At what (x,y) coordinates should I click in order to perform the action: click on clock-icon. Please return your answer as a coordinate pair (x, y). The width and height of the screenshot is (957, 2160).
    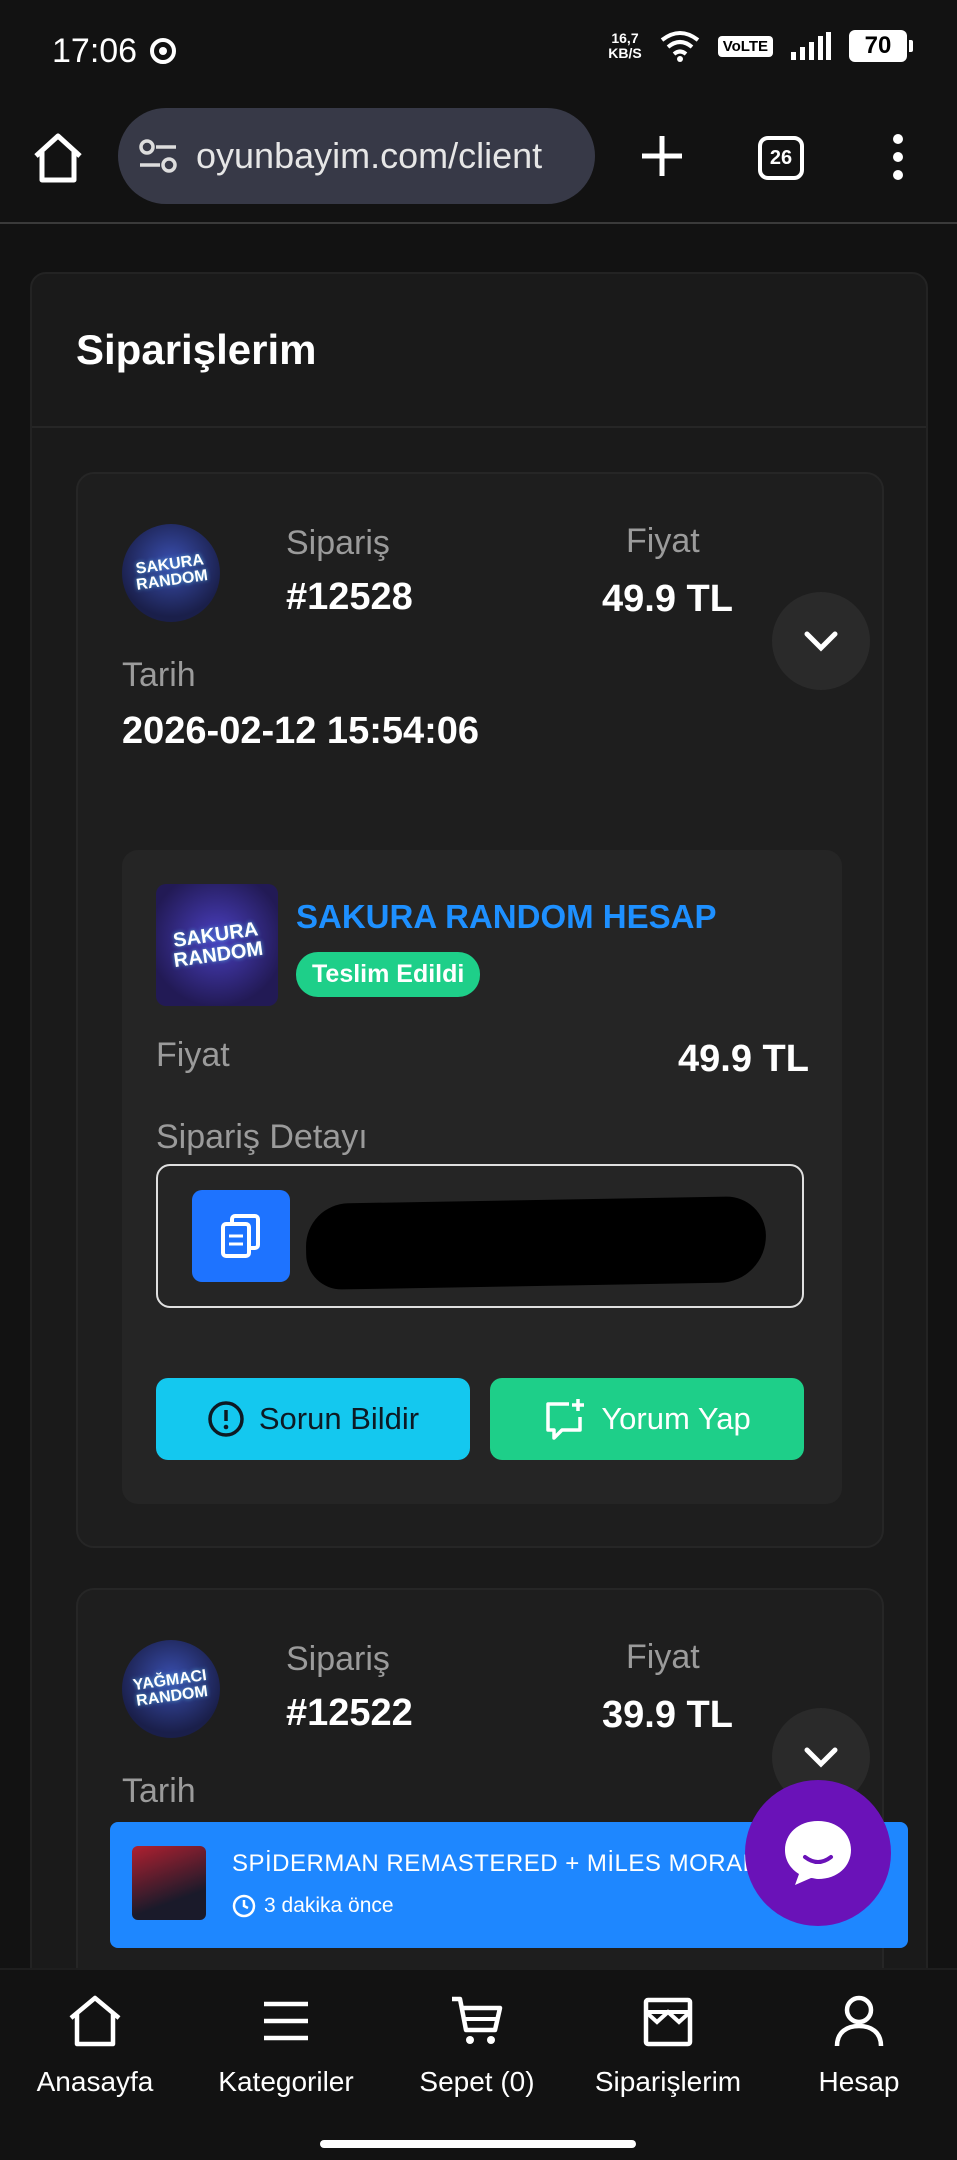
    Looking at the image, I should click on (244, 1906).